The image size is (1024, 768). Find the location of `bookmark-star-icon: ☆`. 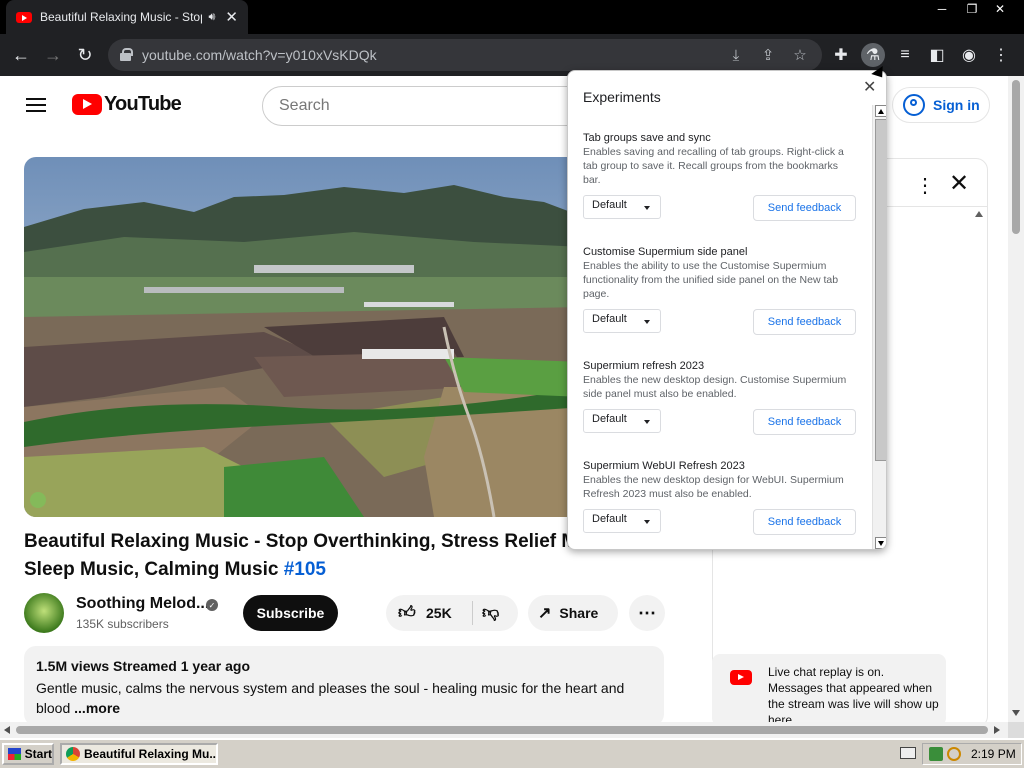

bookmark-star-icon: ☆ is located at coordinates (800, 55).